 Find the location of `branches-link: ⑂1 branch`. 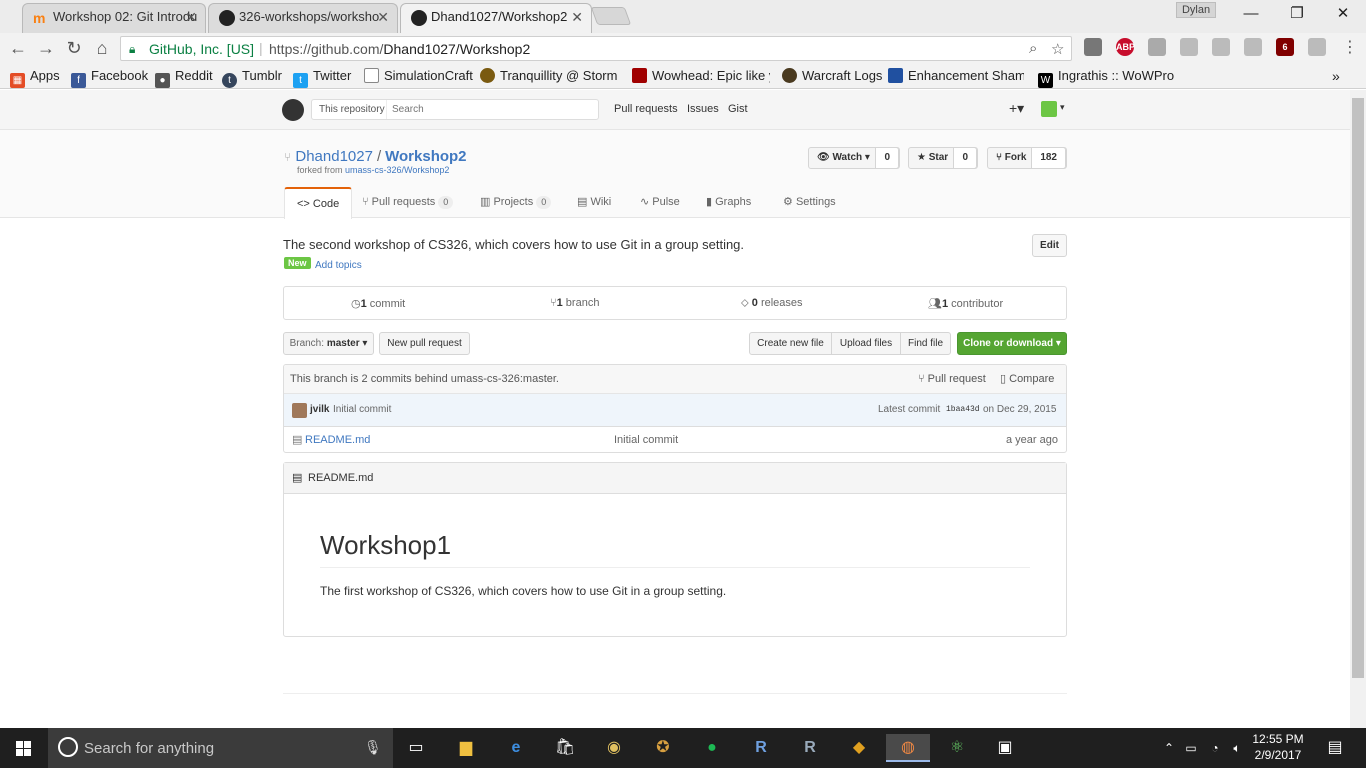

branches-link: ⑂1 branch is located at coordinates (574, 303).